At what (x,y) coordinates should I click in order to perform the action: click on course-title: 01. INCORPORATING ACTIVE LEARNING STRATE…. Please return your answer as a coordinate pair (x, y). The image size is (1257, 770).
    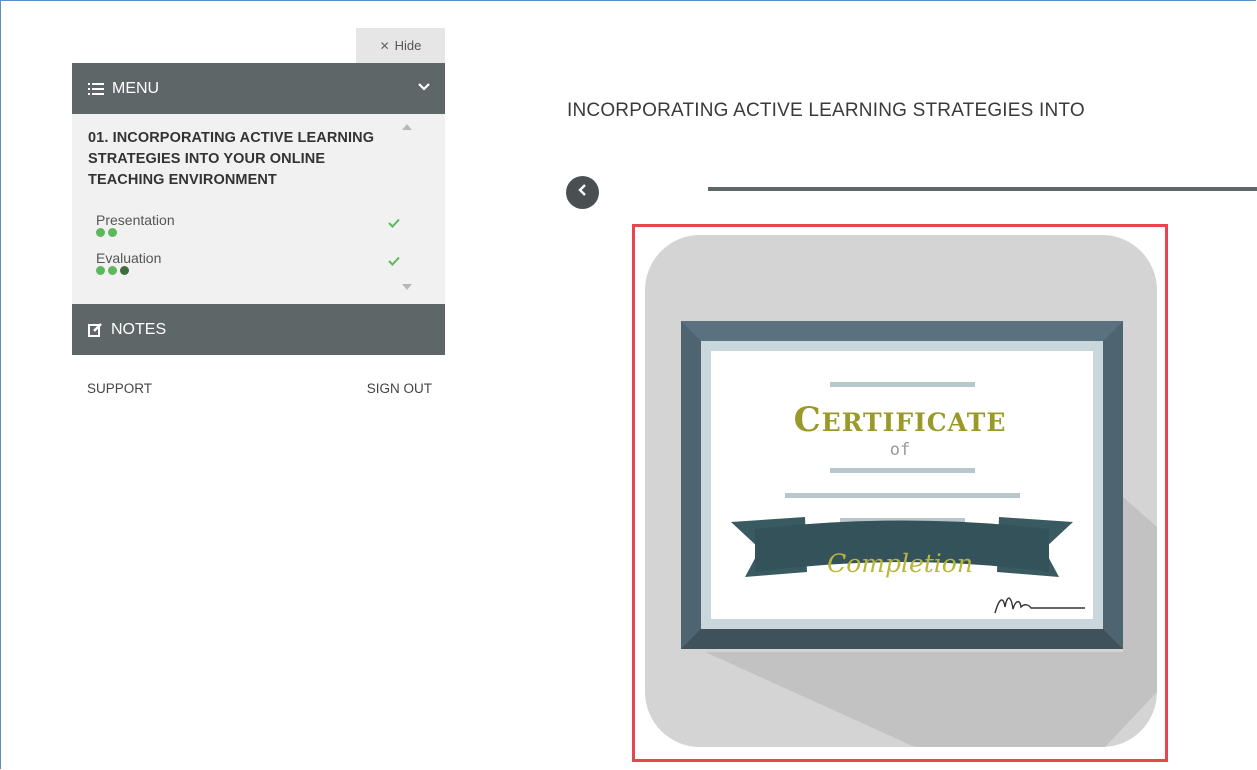
    Looking at the image, I should click on (243, 159).